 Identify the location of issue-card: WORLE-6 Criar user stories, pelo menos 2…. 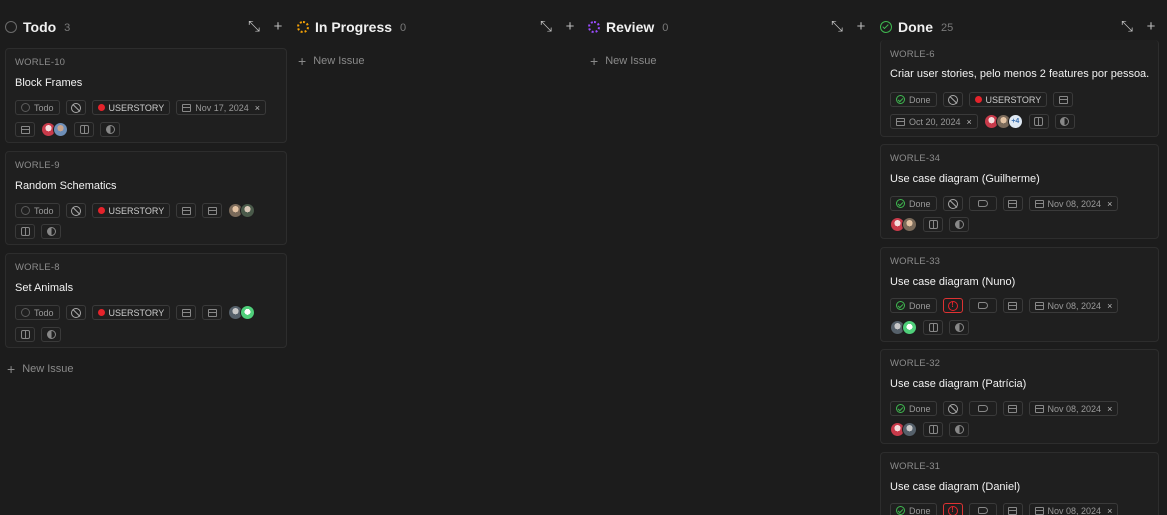
(1019, 88).